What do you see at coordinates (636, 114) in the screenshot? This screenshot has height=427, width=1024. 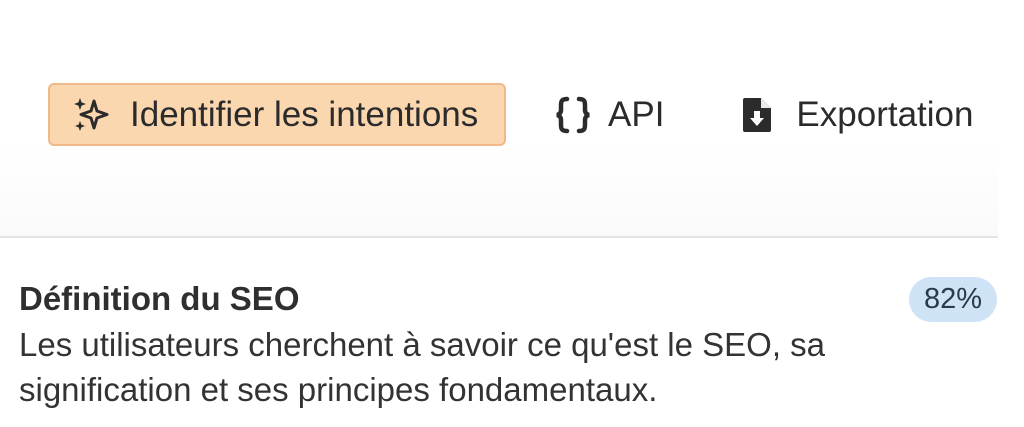 I see `api-label: API` at bounding box center [636, 114].